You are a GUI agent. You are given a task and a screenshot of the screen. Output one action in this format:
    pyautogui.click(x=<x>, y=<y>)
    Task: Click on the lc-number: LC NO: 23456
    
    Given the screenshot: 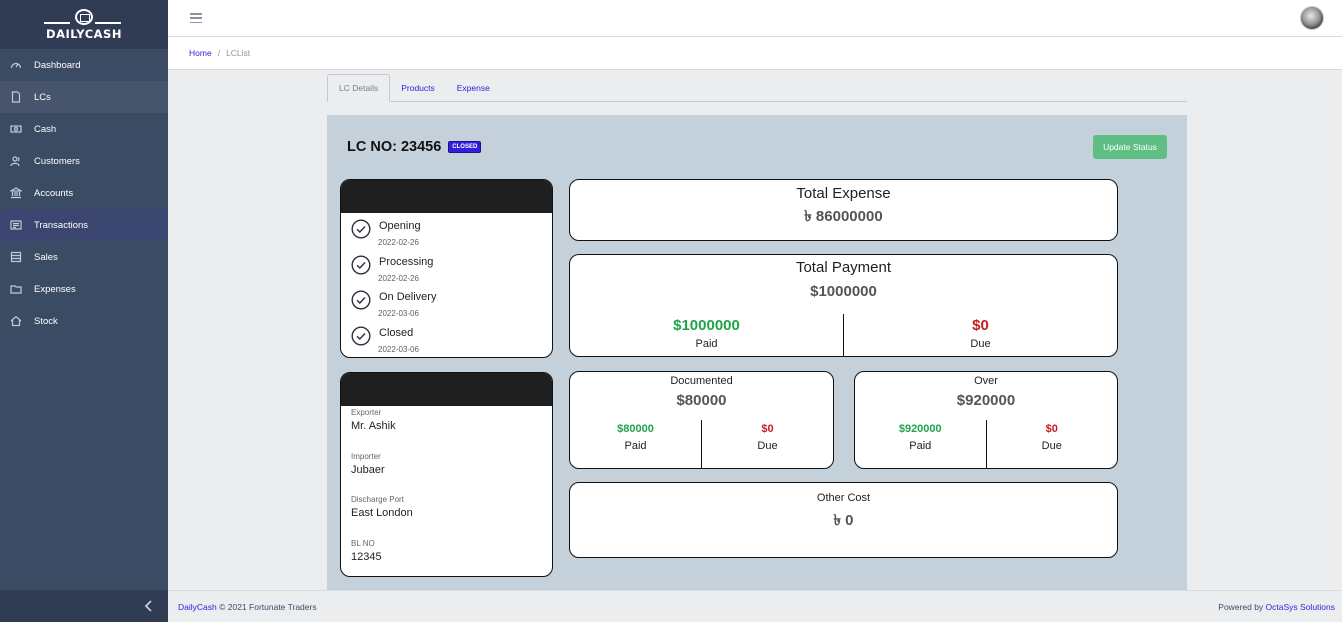 What is the action you would take?
    pyautogui.click(x=394, y=147)
    